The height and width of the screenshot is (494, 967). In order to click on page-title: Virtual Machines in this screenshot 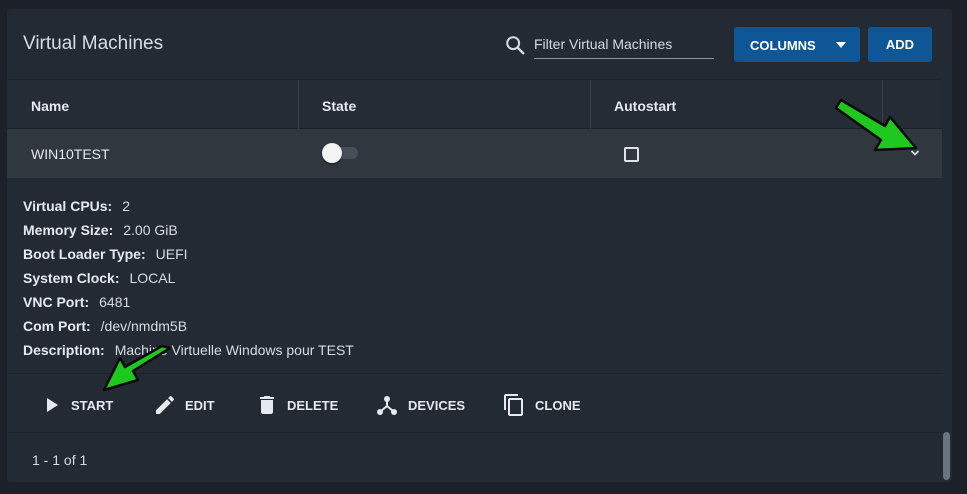, I will do `click(93, 43)`.